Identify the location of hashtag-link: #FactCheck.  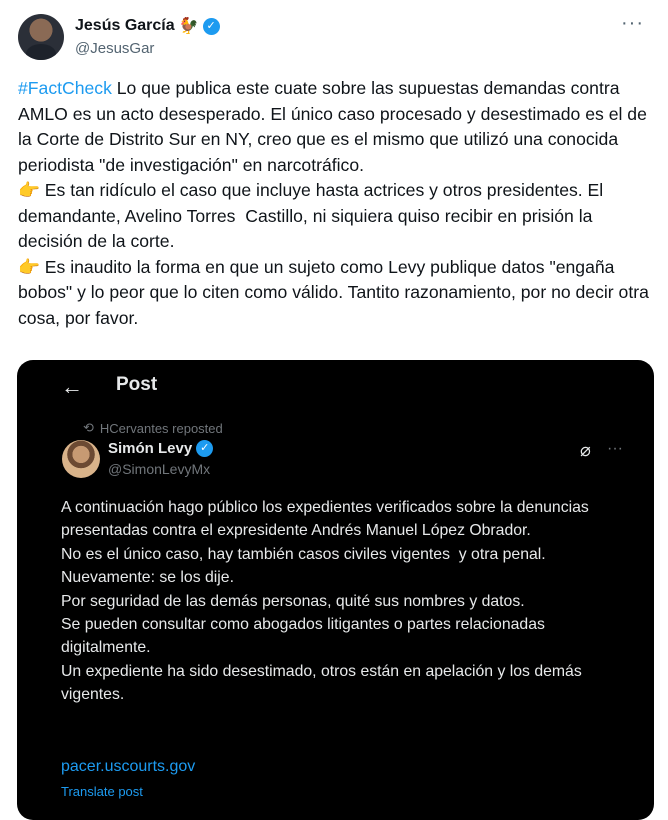
(65, 88).